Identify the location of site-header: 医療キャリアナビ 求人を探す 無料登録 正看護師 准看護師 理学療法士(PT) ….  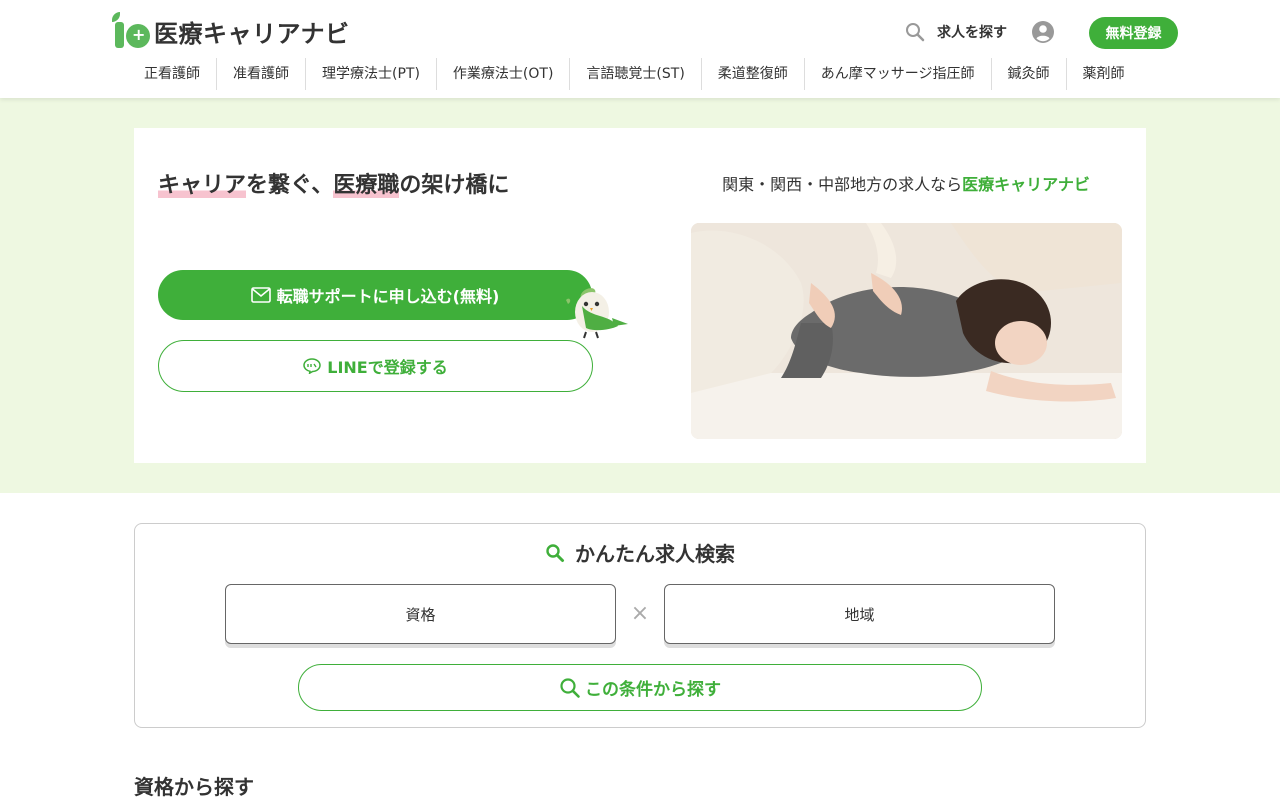
(640, 49).